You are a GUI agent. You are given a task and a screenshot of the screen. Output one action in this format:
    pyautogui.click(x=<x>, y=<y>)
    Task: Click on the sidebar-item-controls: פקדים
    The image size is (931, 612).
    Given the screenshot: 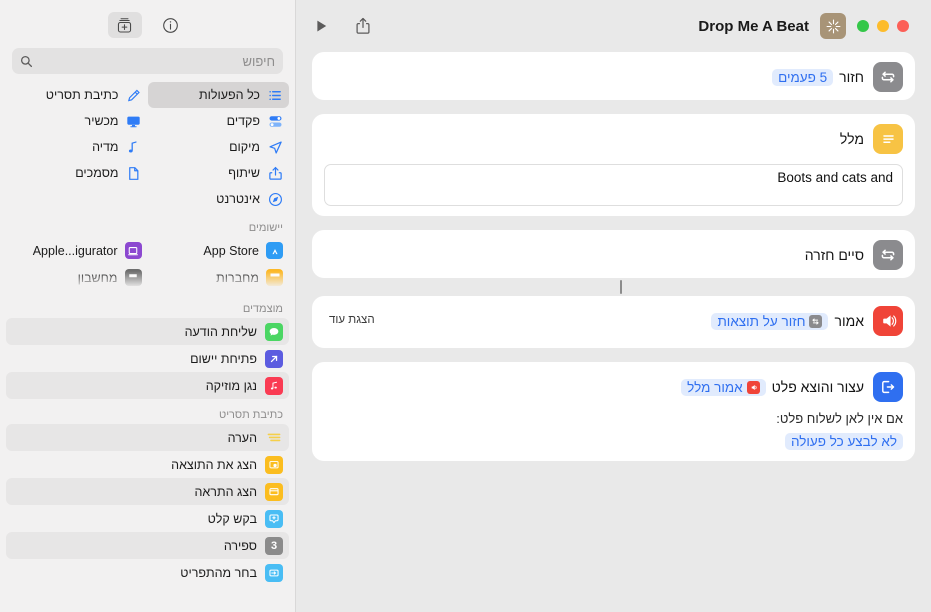 What is the action you would take?
    pyautogui.click(x=219, y=121)
    